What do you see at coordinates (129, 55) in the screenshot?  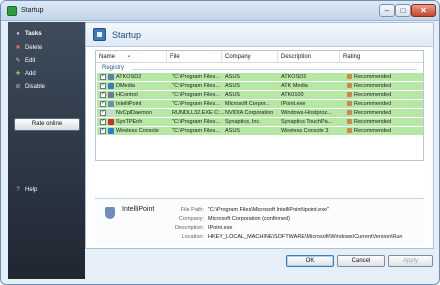 I see `sort-ascending-icon: ▲` at bounding box center [129, 55].